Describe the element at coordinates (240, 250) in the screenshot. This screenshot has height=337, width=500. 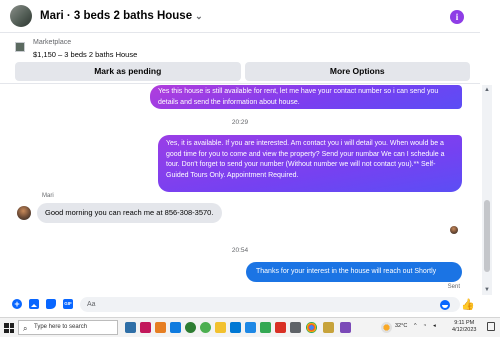
I see `timestamp: 20:54` at that location.